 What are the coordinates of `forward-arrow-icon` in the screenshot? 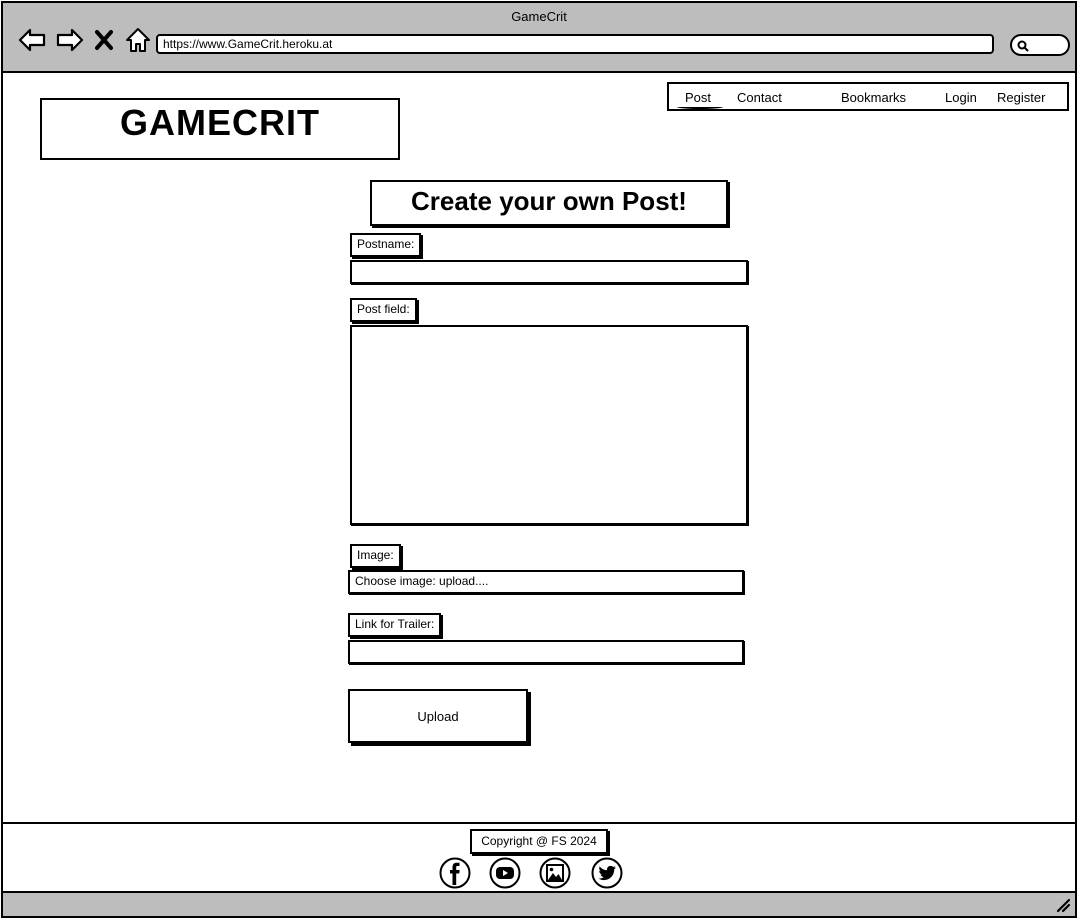 It's located at (70, 40).